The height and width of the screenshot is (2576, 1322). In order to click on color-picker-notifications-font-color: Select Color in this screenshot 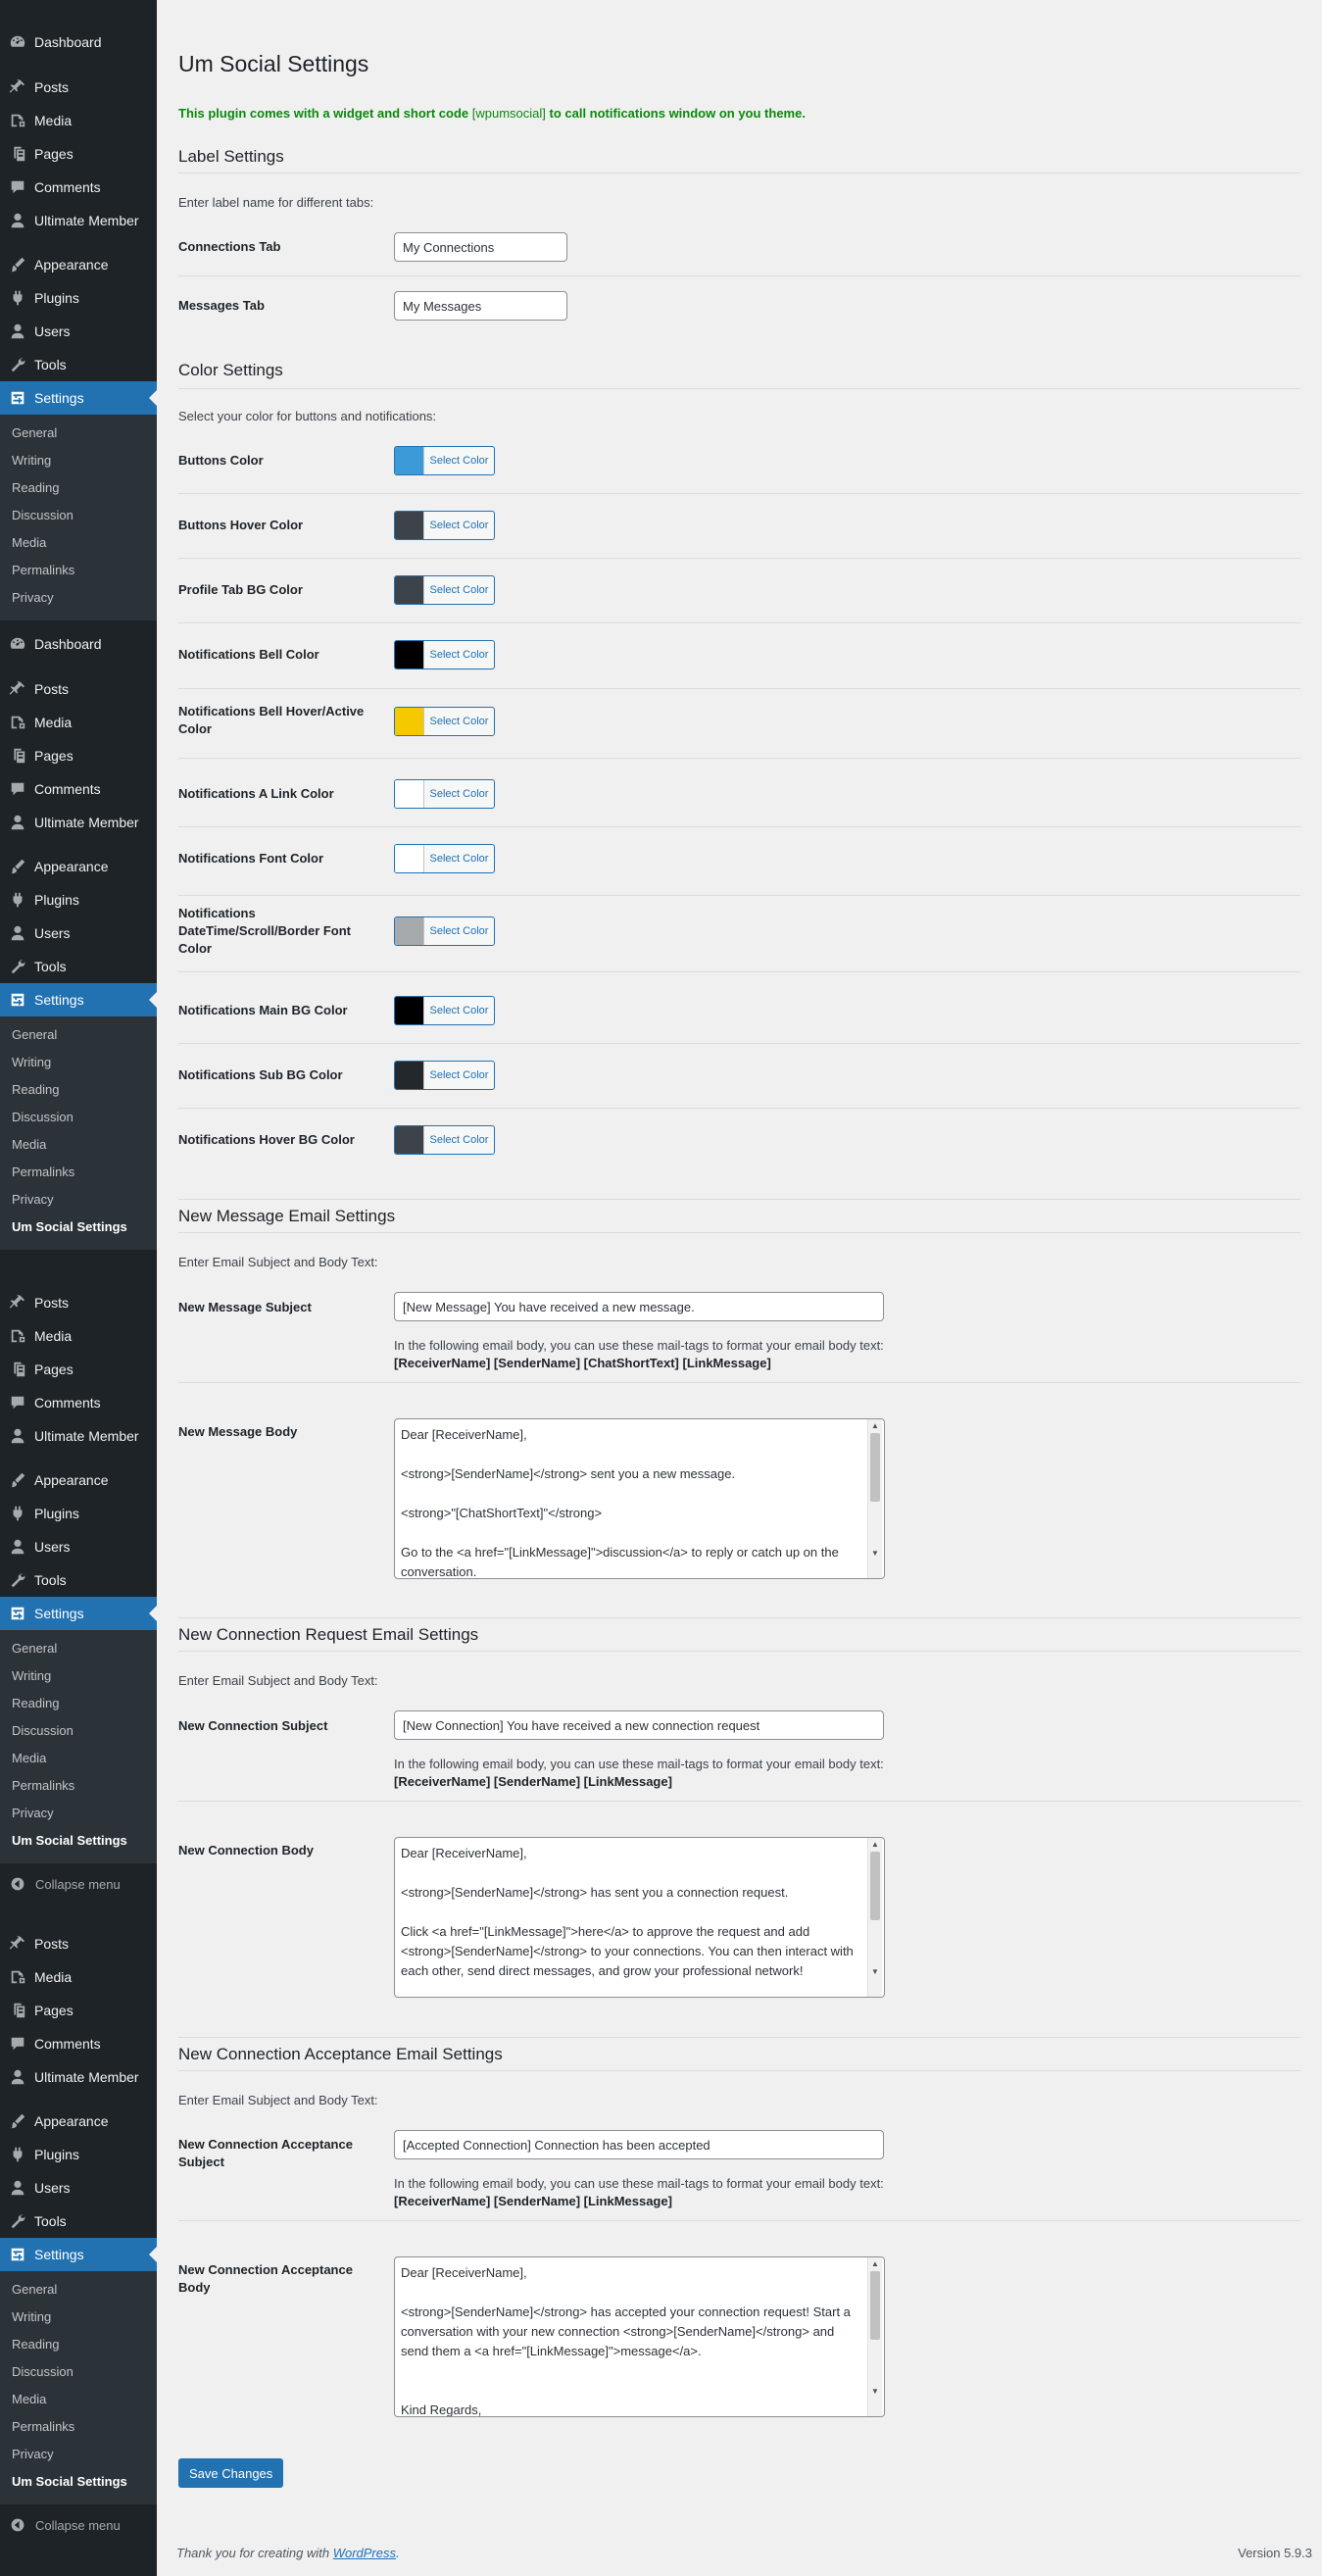, I will do `click(444, 858)`.